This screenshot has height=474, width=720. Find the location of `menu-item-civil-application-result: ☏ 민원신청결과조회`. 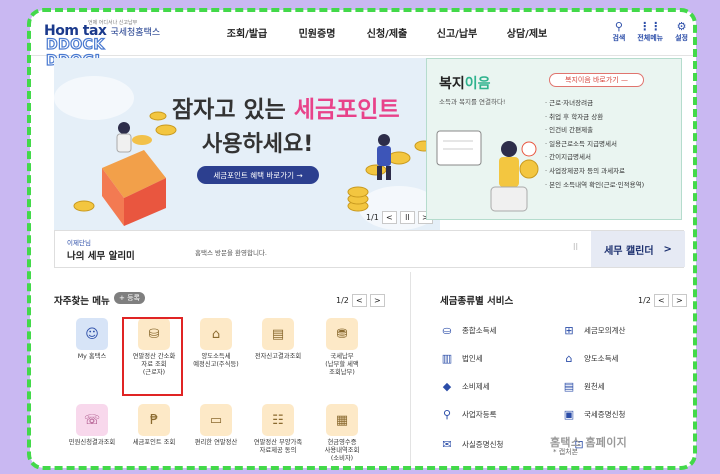

menu-item-civil-application-result: ☏ 민원신청결과조회 is located at coordinates (92, 425).